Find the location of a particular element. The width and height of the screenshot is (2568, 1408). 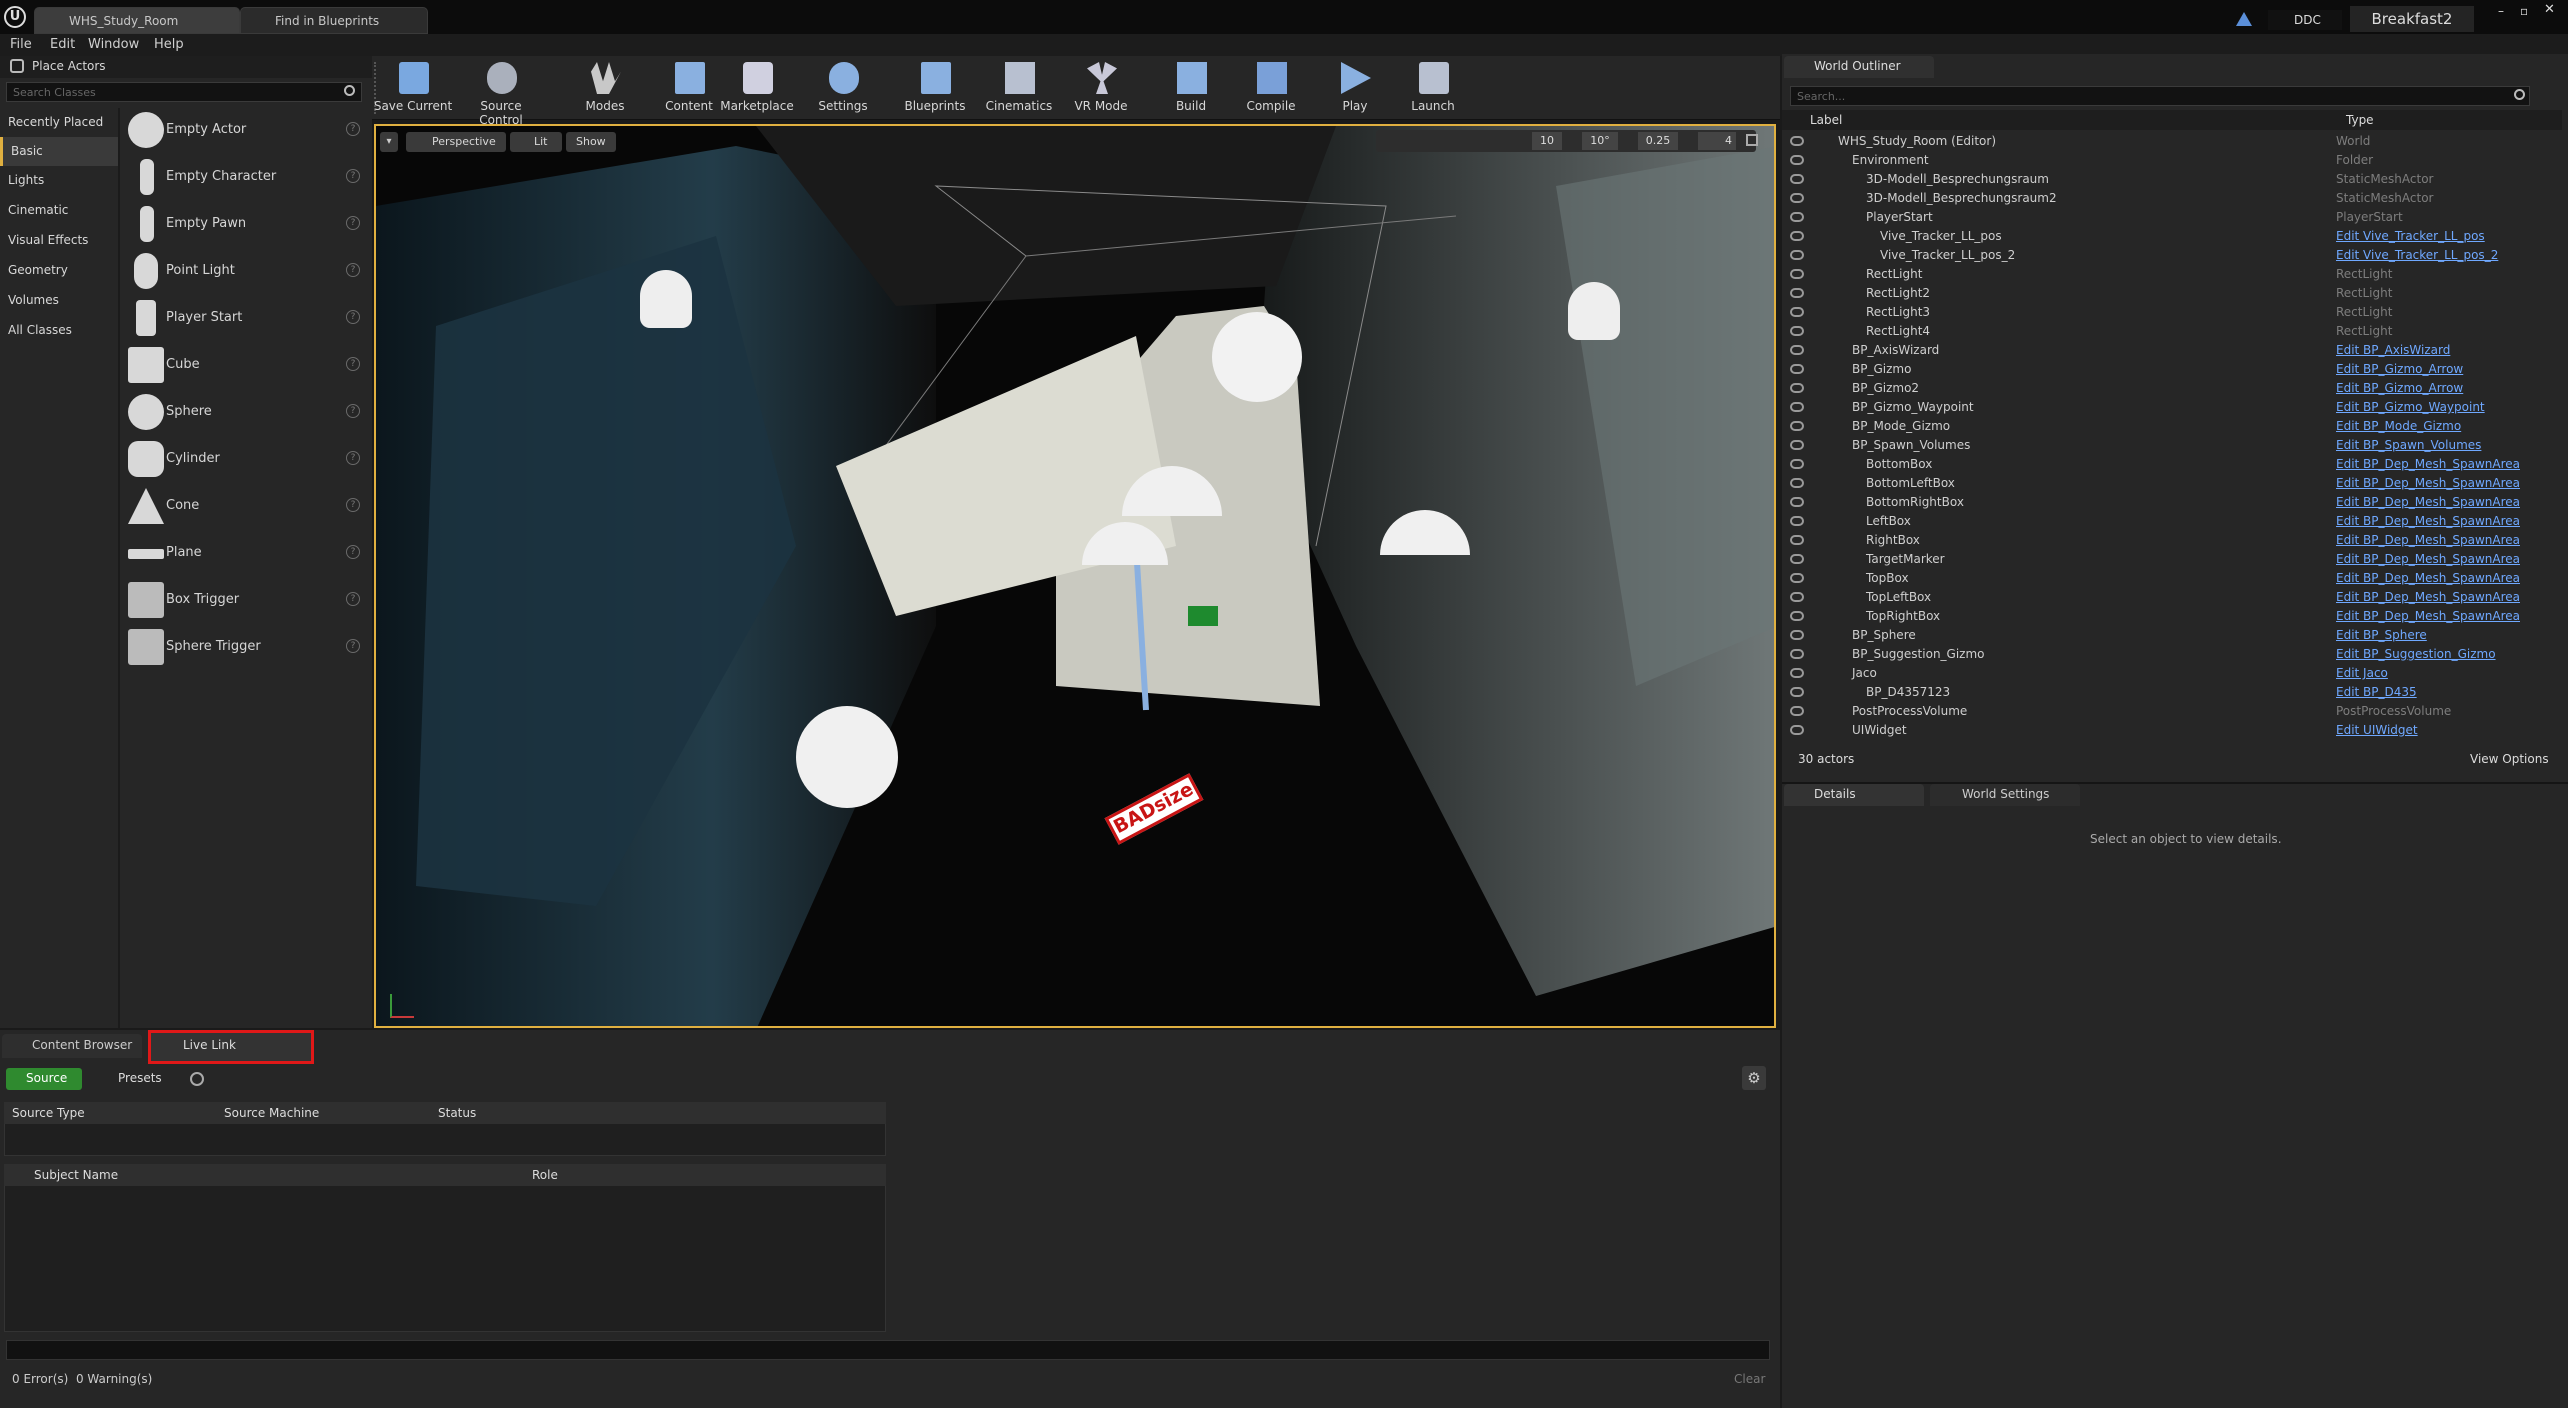

view-options-dropdown: ▾ is located at coordinates (389, 142).